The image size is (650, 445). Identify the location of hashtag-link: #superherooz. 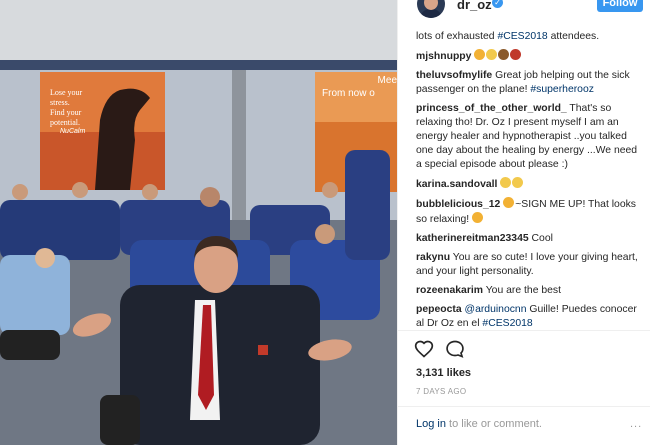
(562, 89).